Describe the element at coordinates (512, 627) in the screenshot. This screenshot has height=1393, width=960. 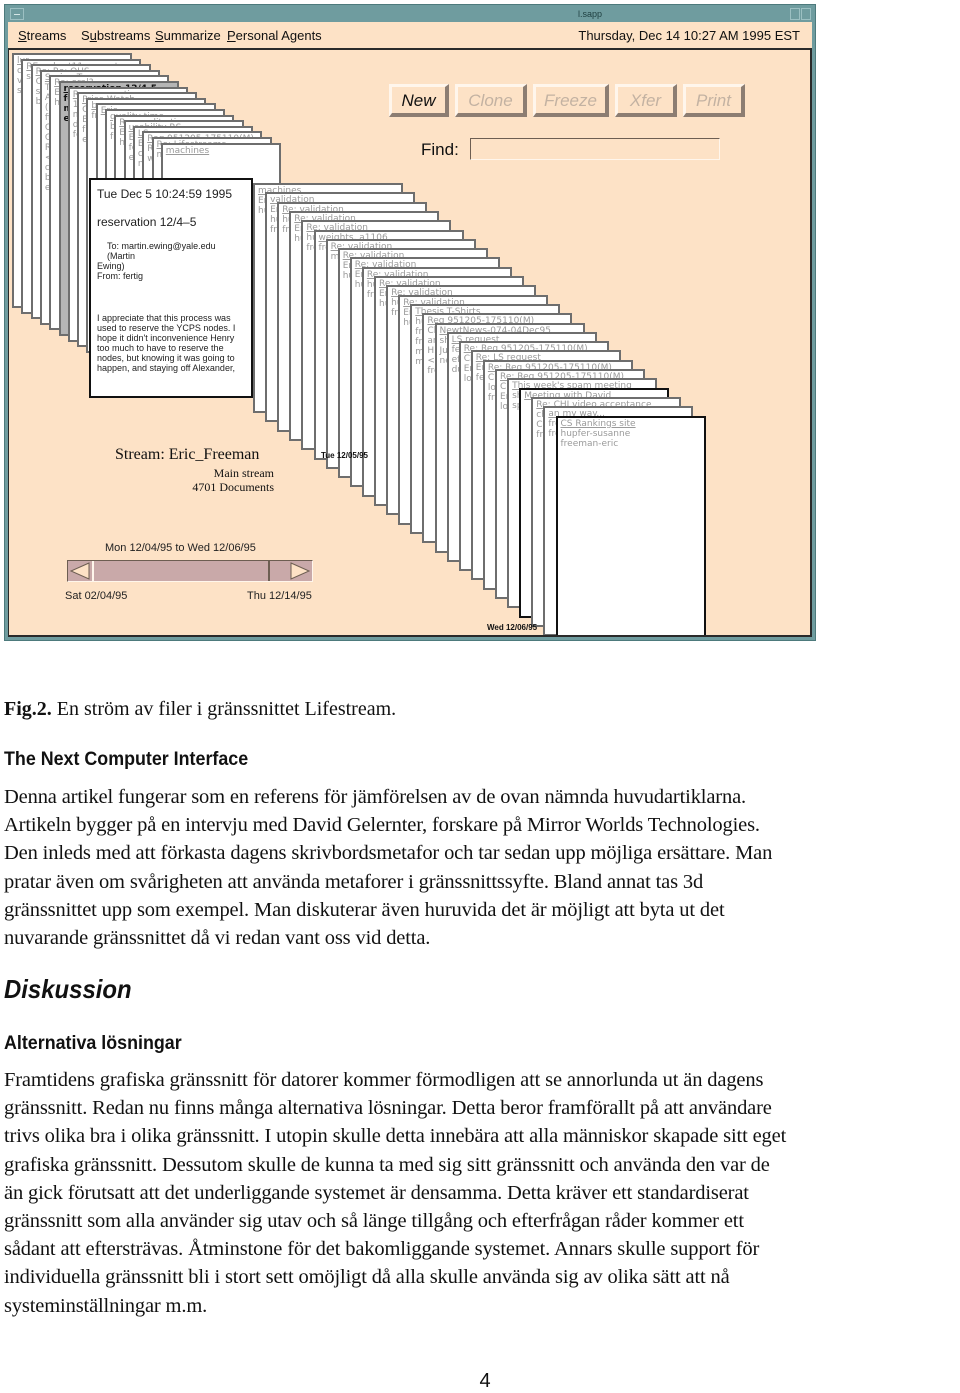
I see `last-date-label: Wed 12/06/95` at that location.